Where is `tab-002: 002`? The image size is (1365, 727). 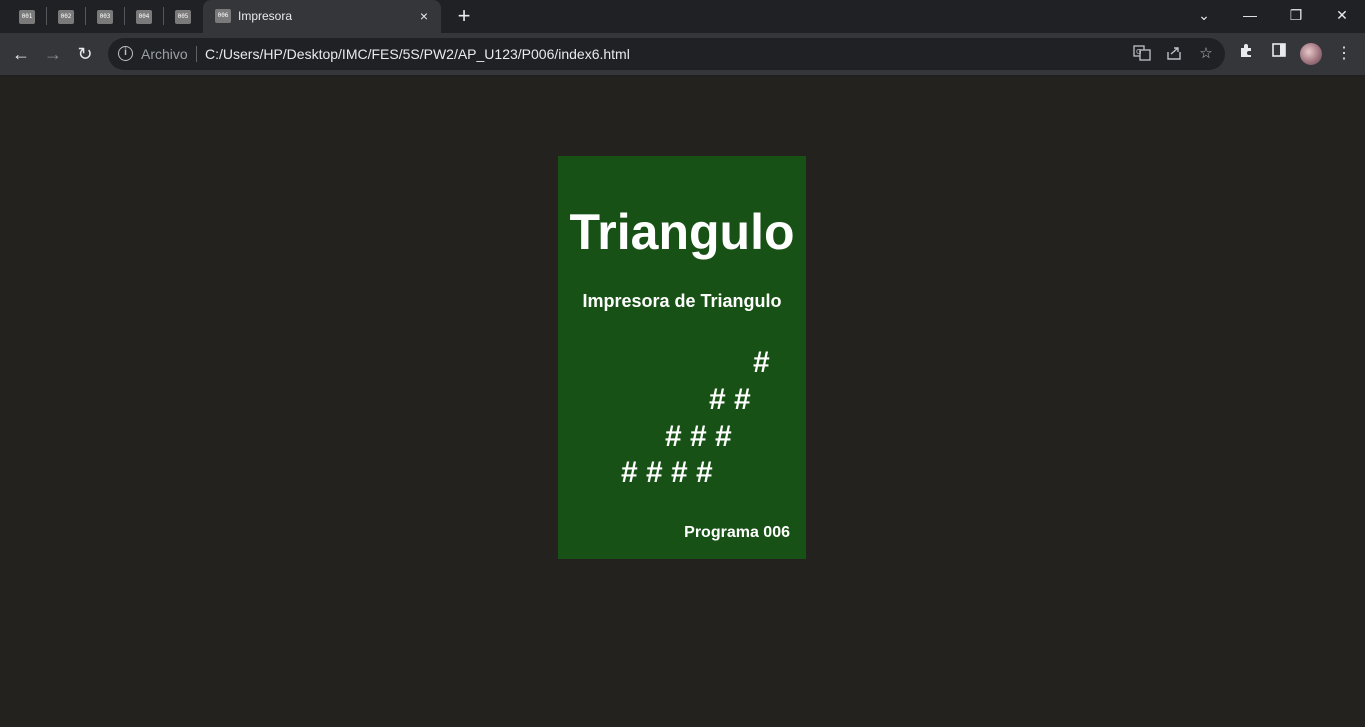
tab-002: 002 is located at coordinates (66, 16).